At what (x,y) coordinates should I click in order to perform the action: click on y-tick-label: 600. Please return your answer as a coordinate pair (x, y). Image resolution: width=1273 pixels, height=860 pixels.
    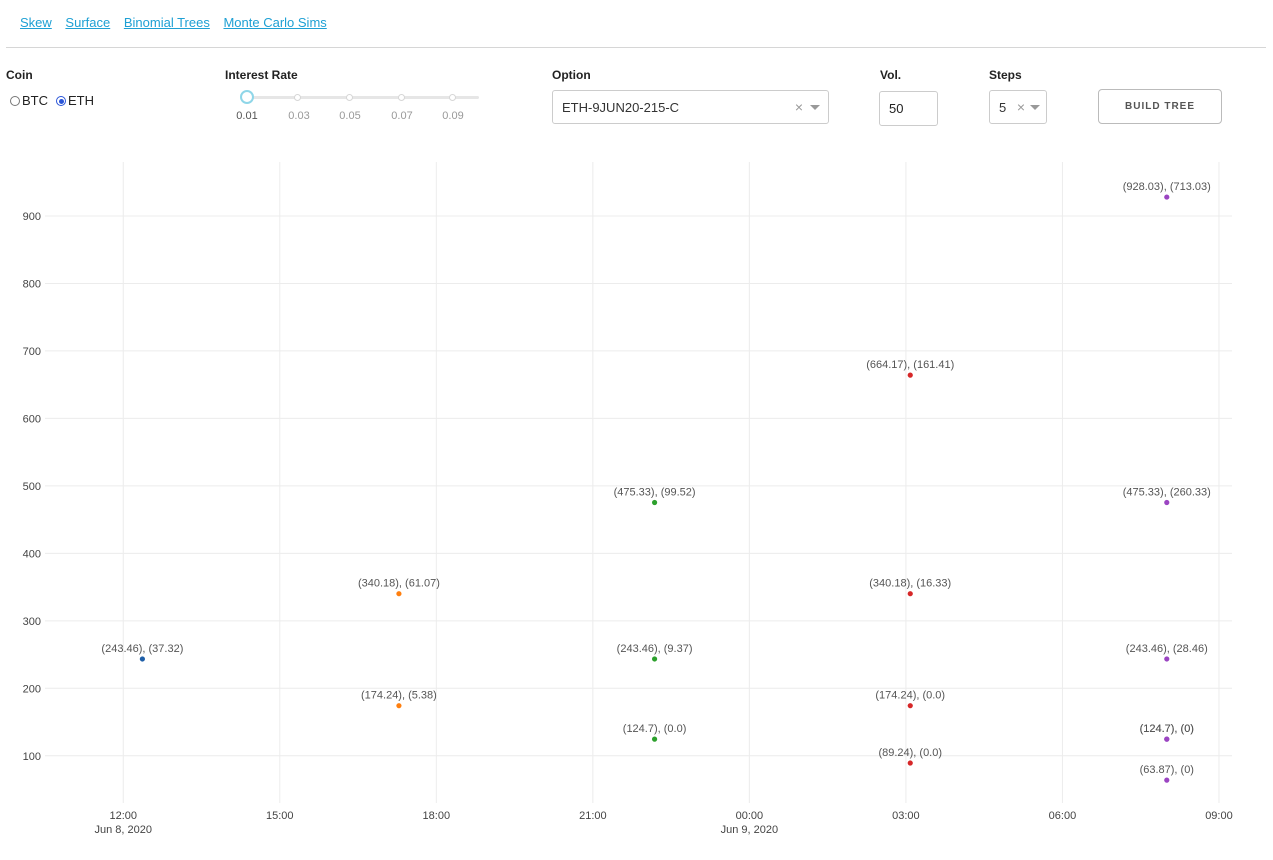
    Looking at the image, I should click on (32, 419).